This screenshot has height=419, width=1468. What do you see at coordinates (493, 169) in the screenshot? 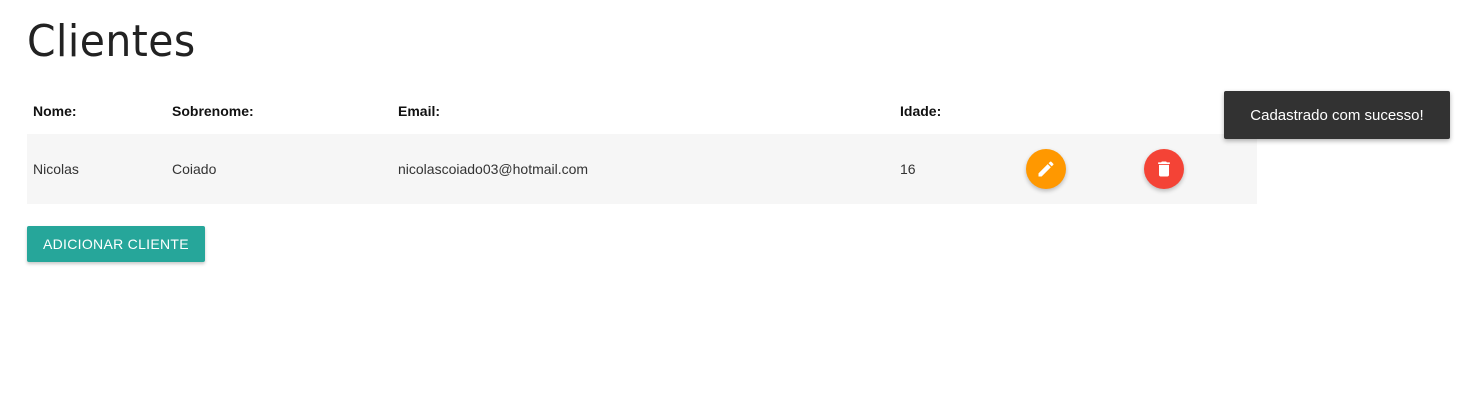
I see `cell-email: nicolascoiado03@hotmail.com` at bounding box center [493, 169].